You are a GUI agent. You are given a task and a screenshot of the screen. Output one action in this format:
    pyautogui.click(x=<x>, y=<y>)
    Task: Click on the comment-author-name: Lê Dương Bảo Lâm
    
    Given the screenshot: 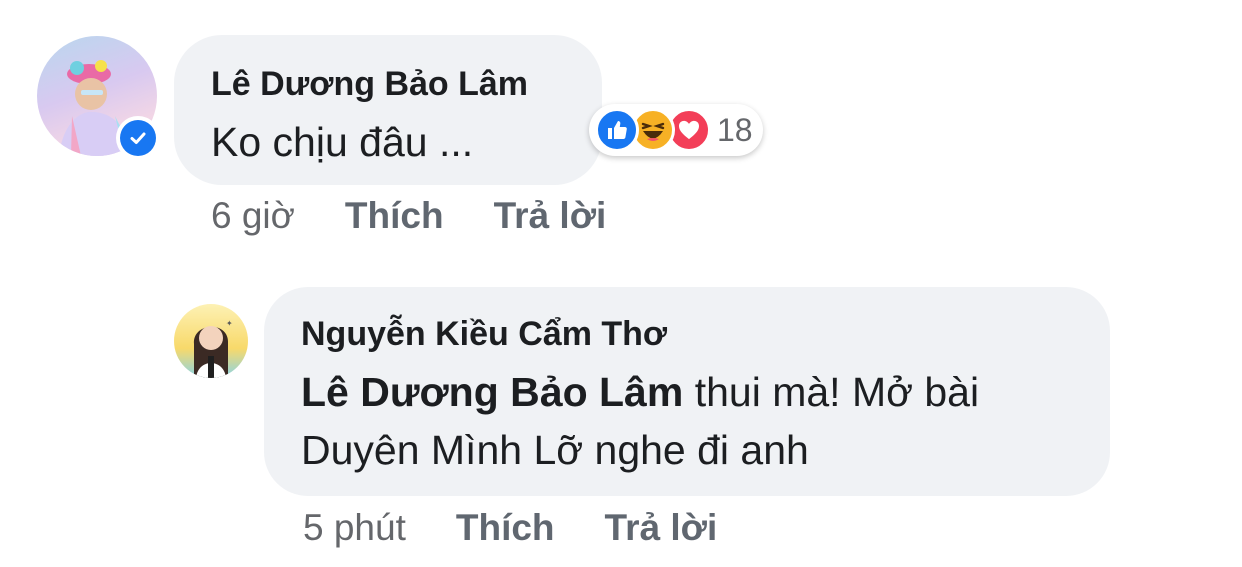 What is the action you would take?
    pyautogui.click(x=369, y=84)
    